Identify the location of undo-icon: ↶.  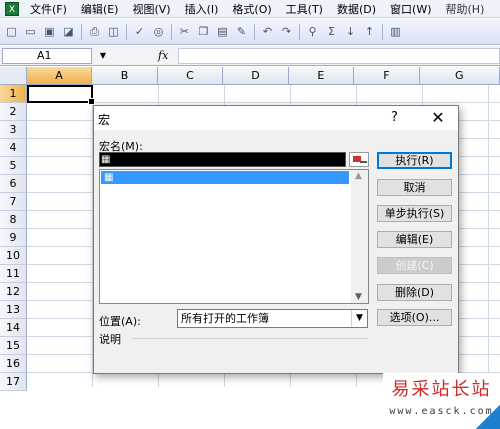
(267, 31).